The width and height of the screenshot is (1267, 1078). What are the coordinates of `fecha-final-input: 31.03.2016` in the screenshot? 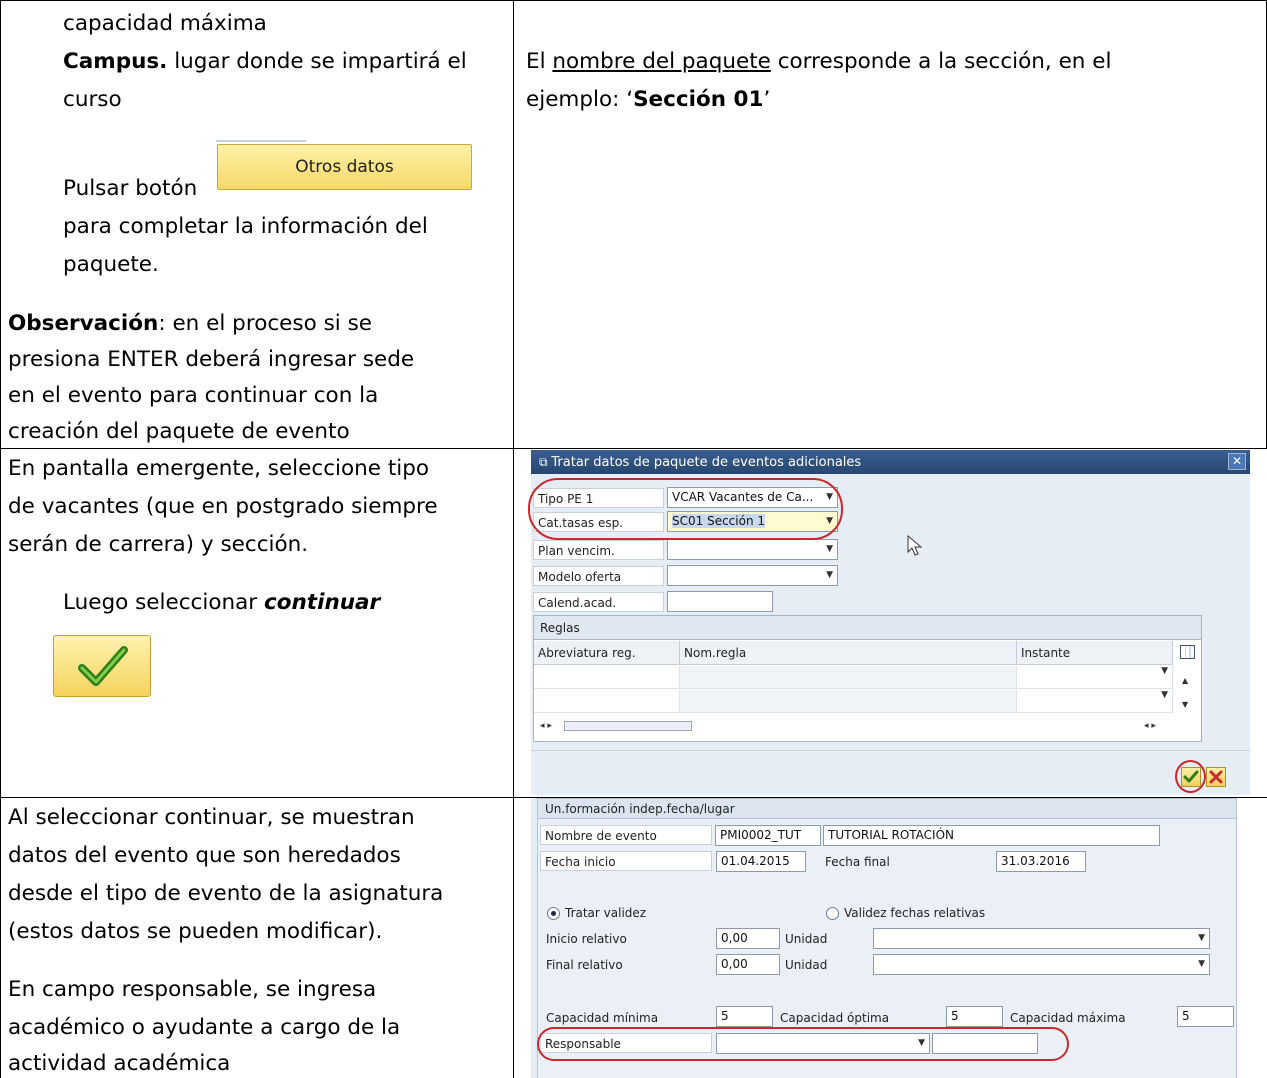 It's located at (1041, 861).